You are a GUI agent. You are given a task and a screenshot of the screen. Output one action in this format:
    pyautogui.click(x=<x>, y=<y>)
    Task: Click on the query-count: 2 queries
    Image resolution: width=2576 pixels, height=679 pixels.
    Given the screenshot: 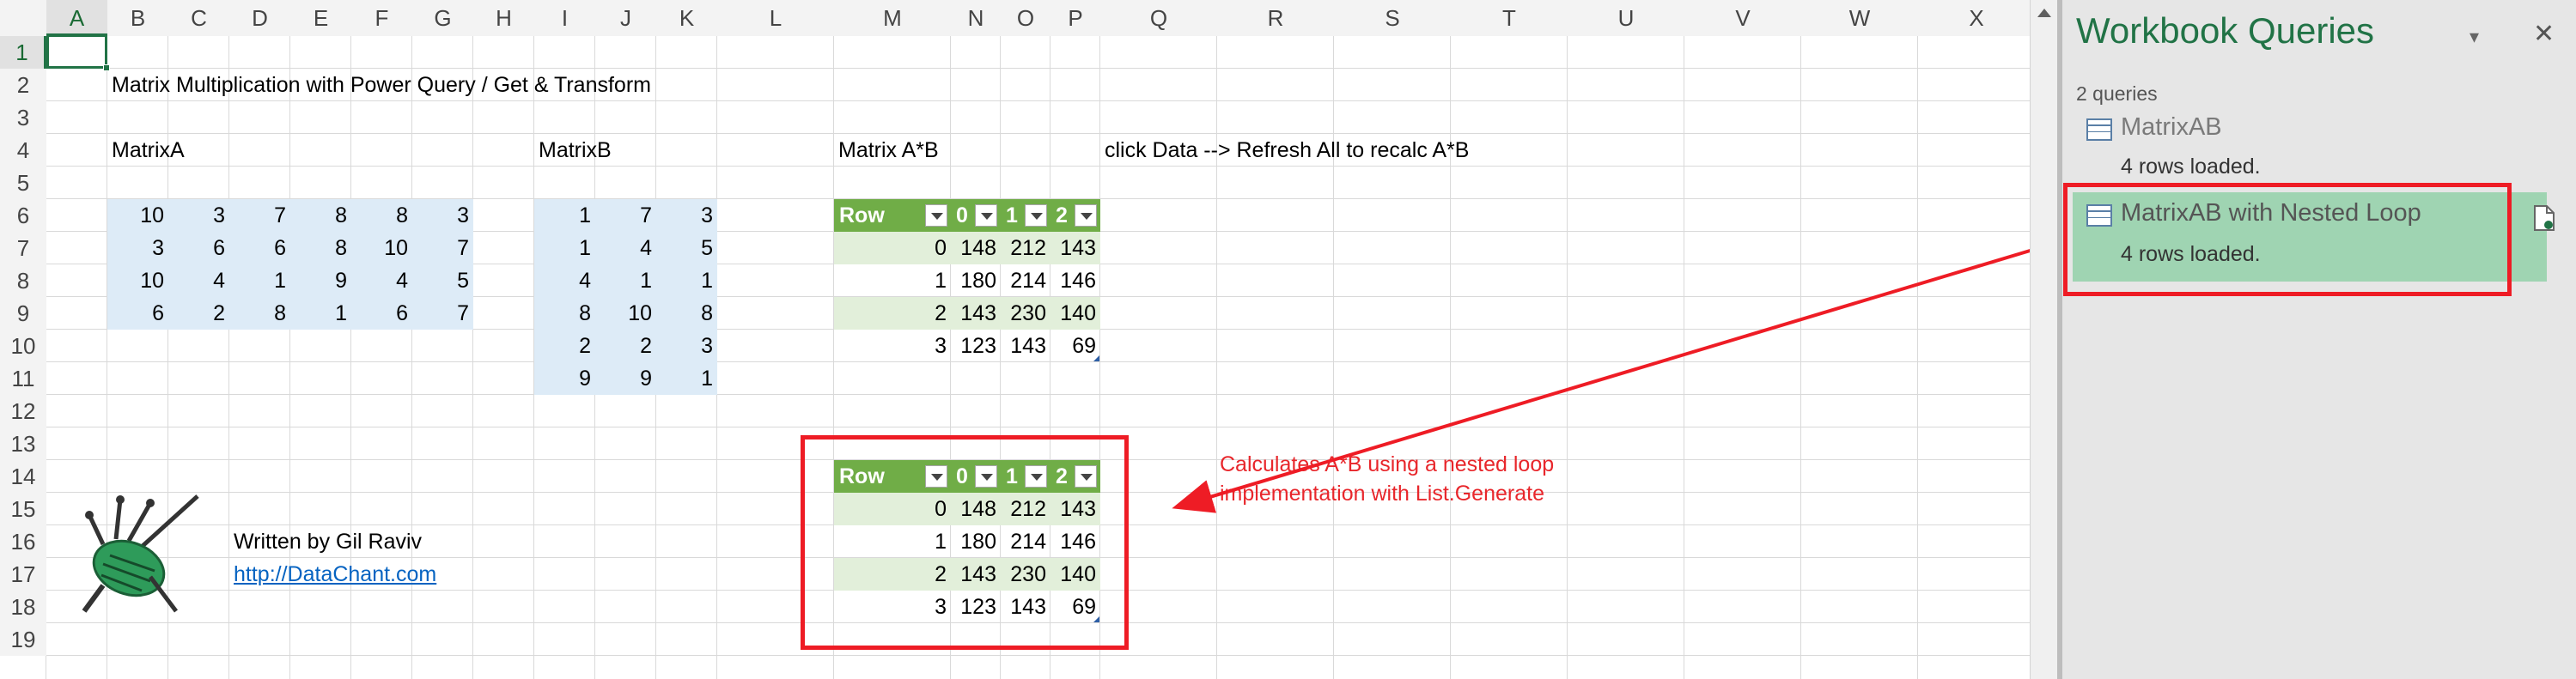 What is the action you would take?
    pyautogui.click(x=2117, y=93)
    